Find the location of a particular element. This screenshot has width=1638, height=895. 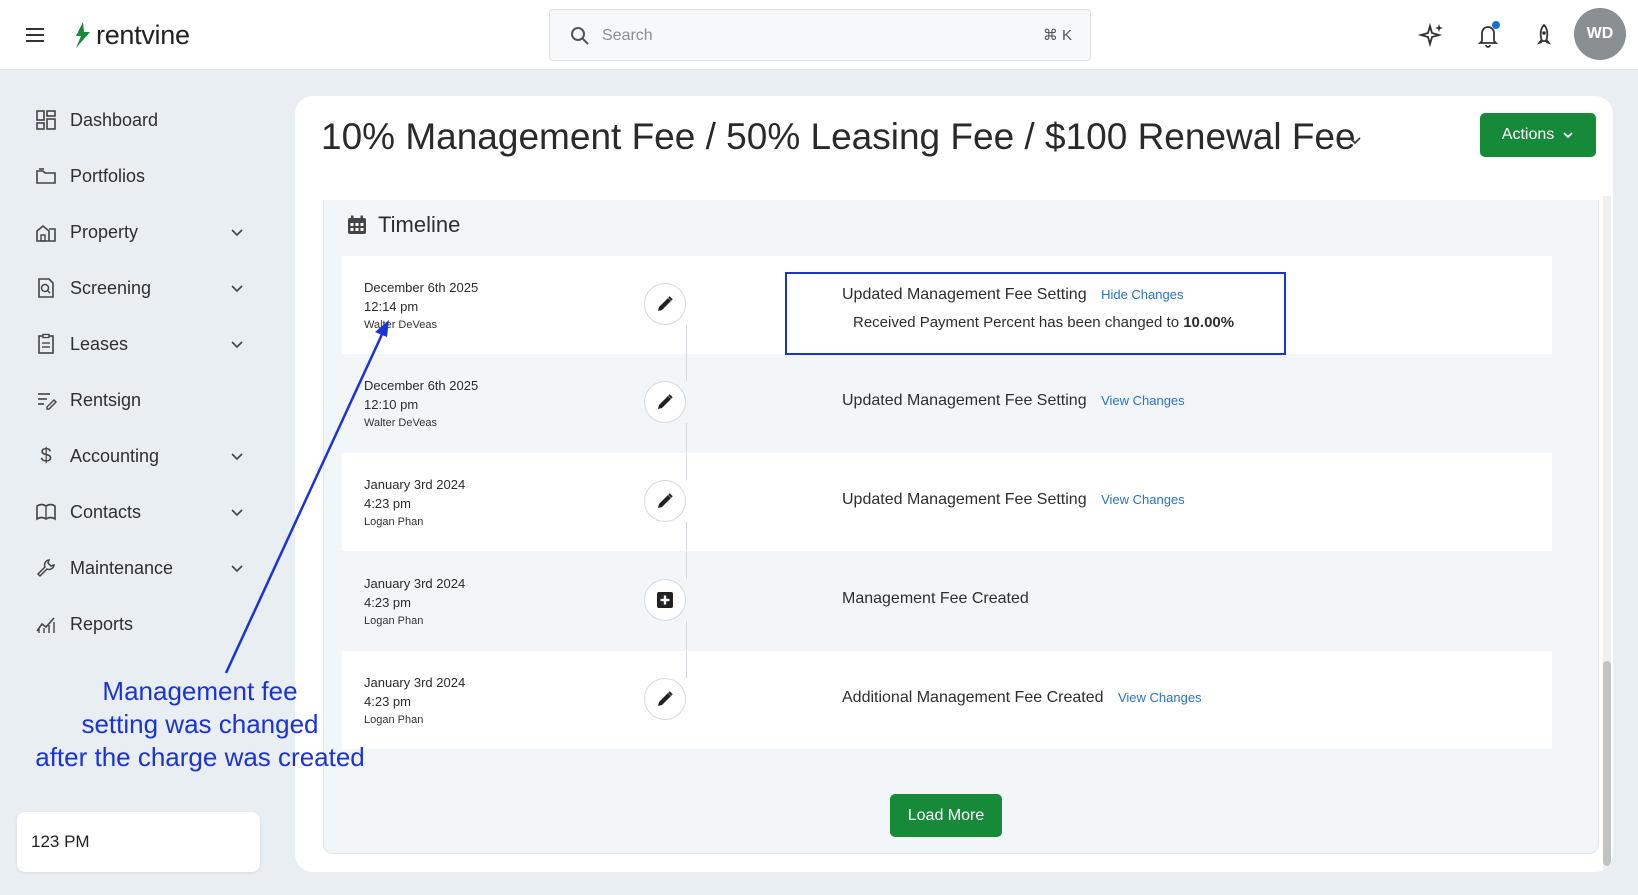

sidebar-item-label: Accounting is located at coordinates (115, 455).